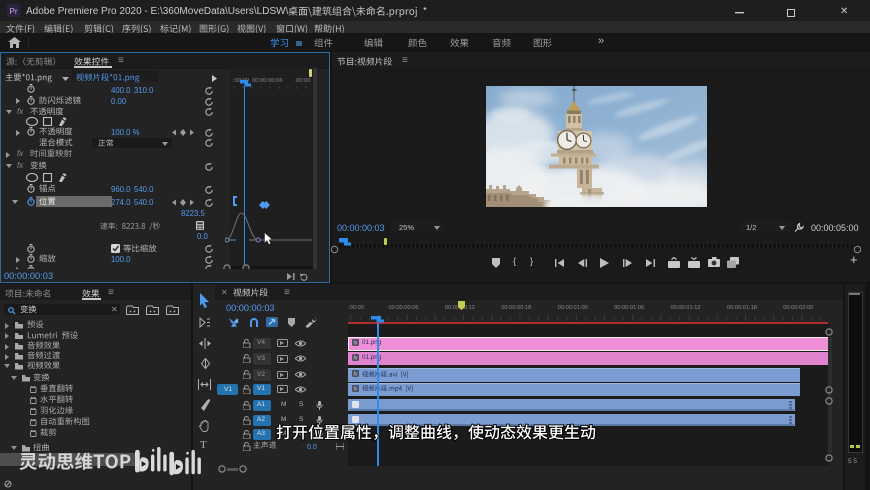 This screenshot has width=870, height=490. What do you see at coordinates (14, 11) in the screenshot?
I see `svg-text: Pr` at bounding box center [14, 11].